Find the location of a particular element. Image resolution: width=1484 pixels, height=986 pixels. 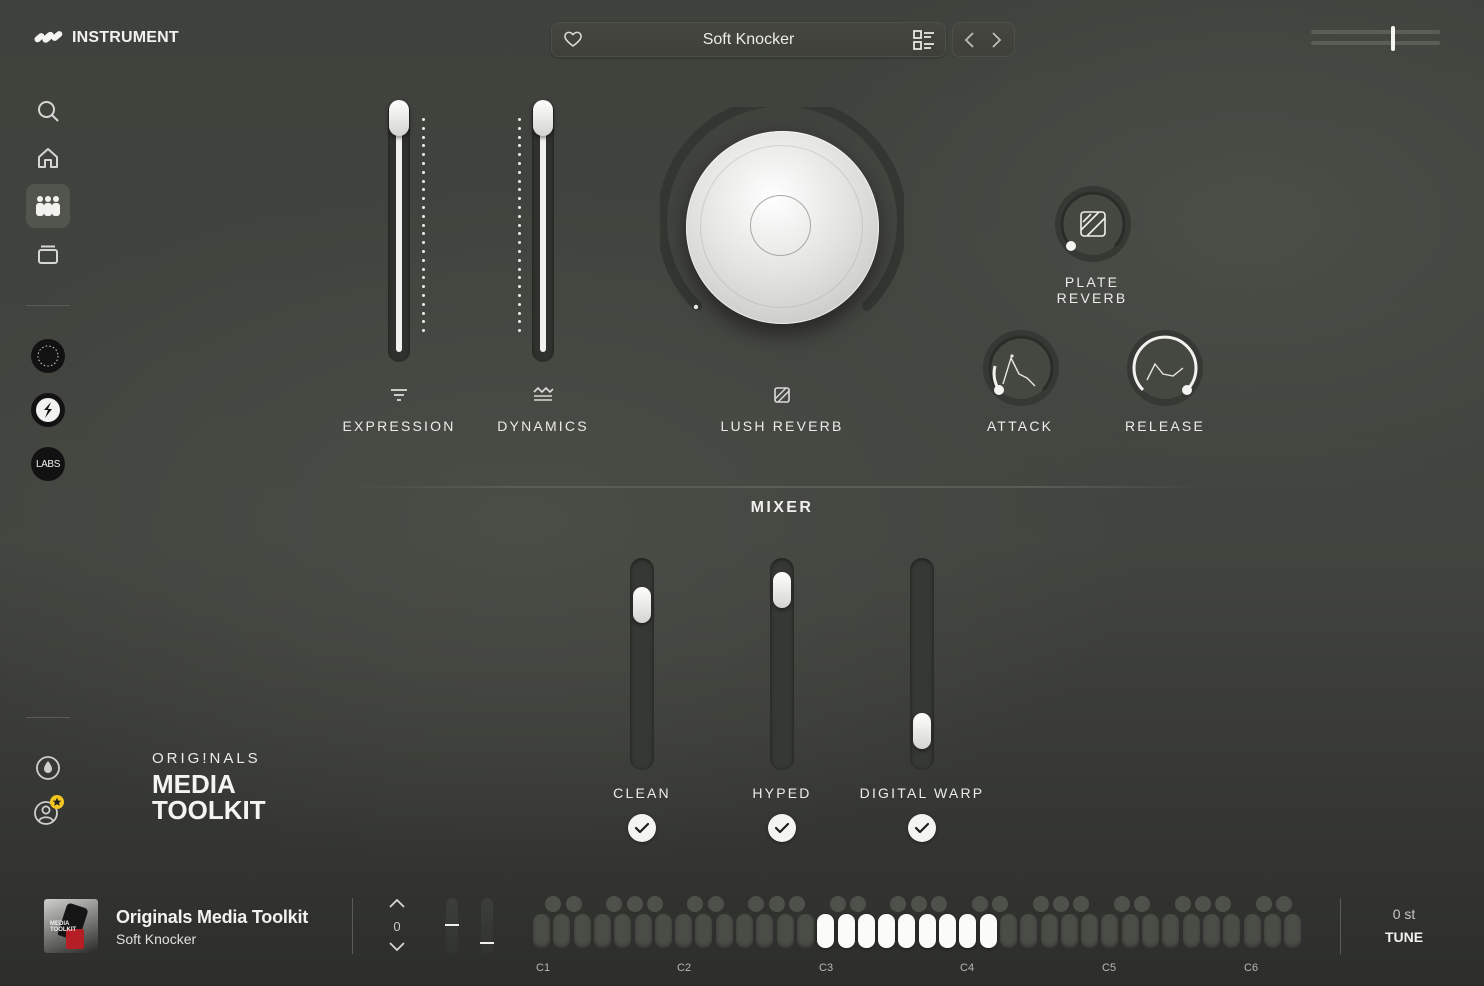

labs-icon: LABS is located at coordinates (48, 464).